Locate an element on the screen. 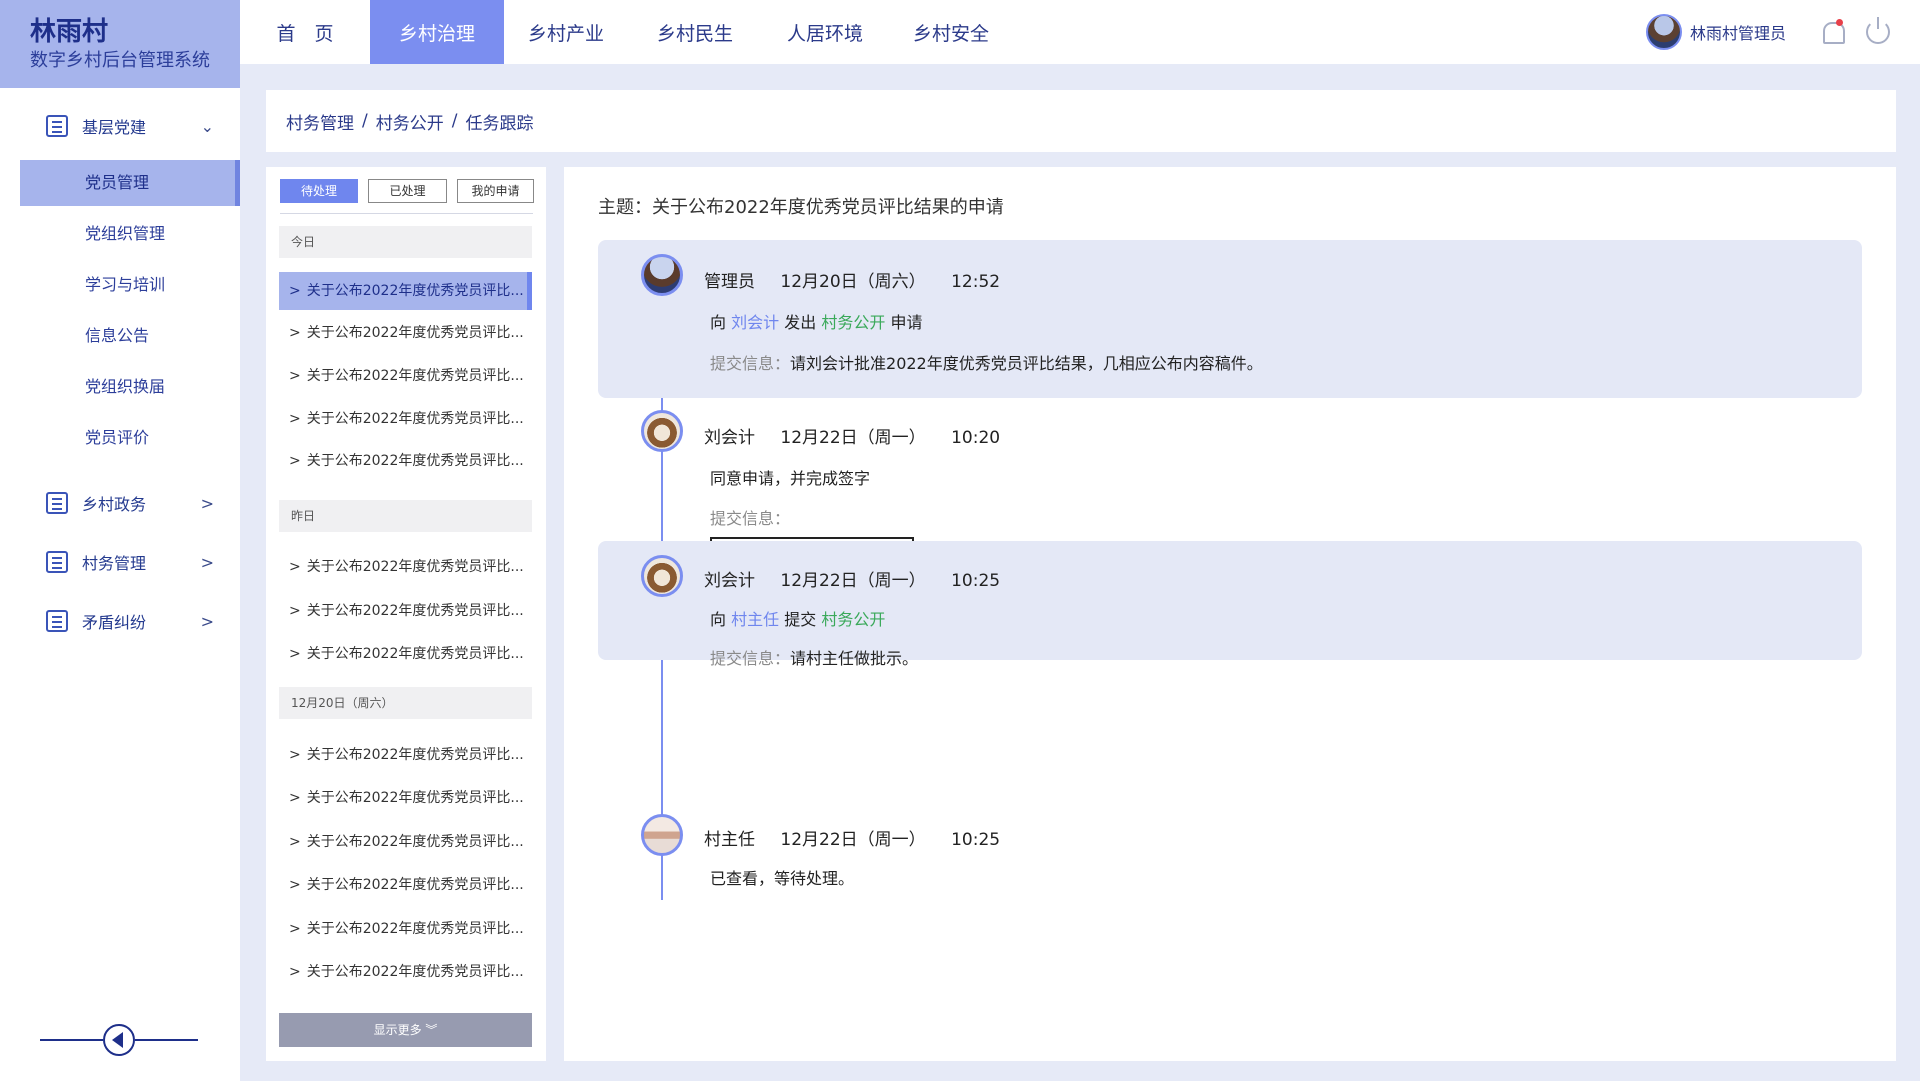 This screenshot has height=1081, width=1920. group-header-date: 12月20日（周六） is located at coordinates (405, 703).